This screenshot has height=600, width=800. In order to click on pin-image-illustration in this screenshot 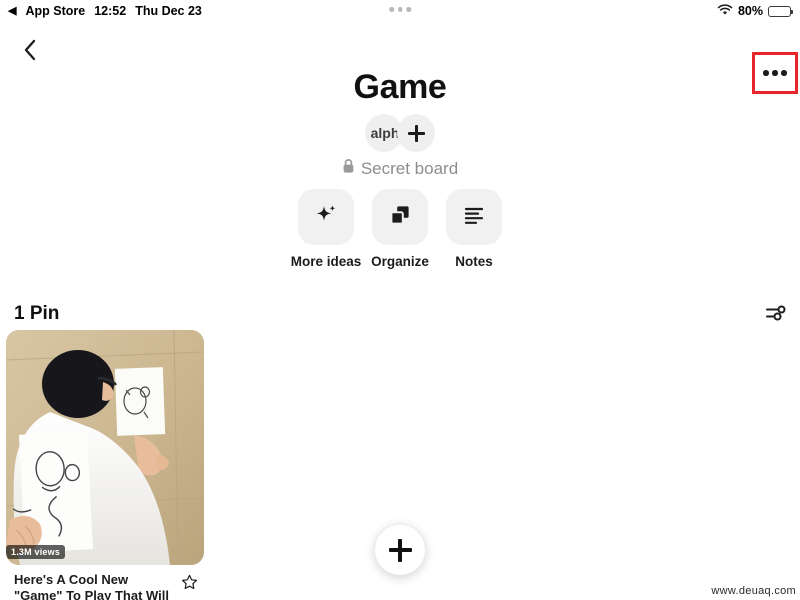, I will do `click(105, 447)`.